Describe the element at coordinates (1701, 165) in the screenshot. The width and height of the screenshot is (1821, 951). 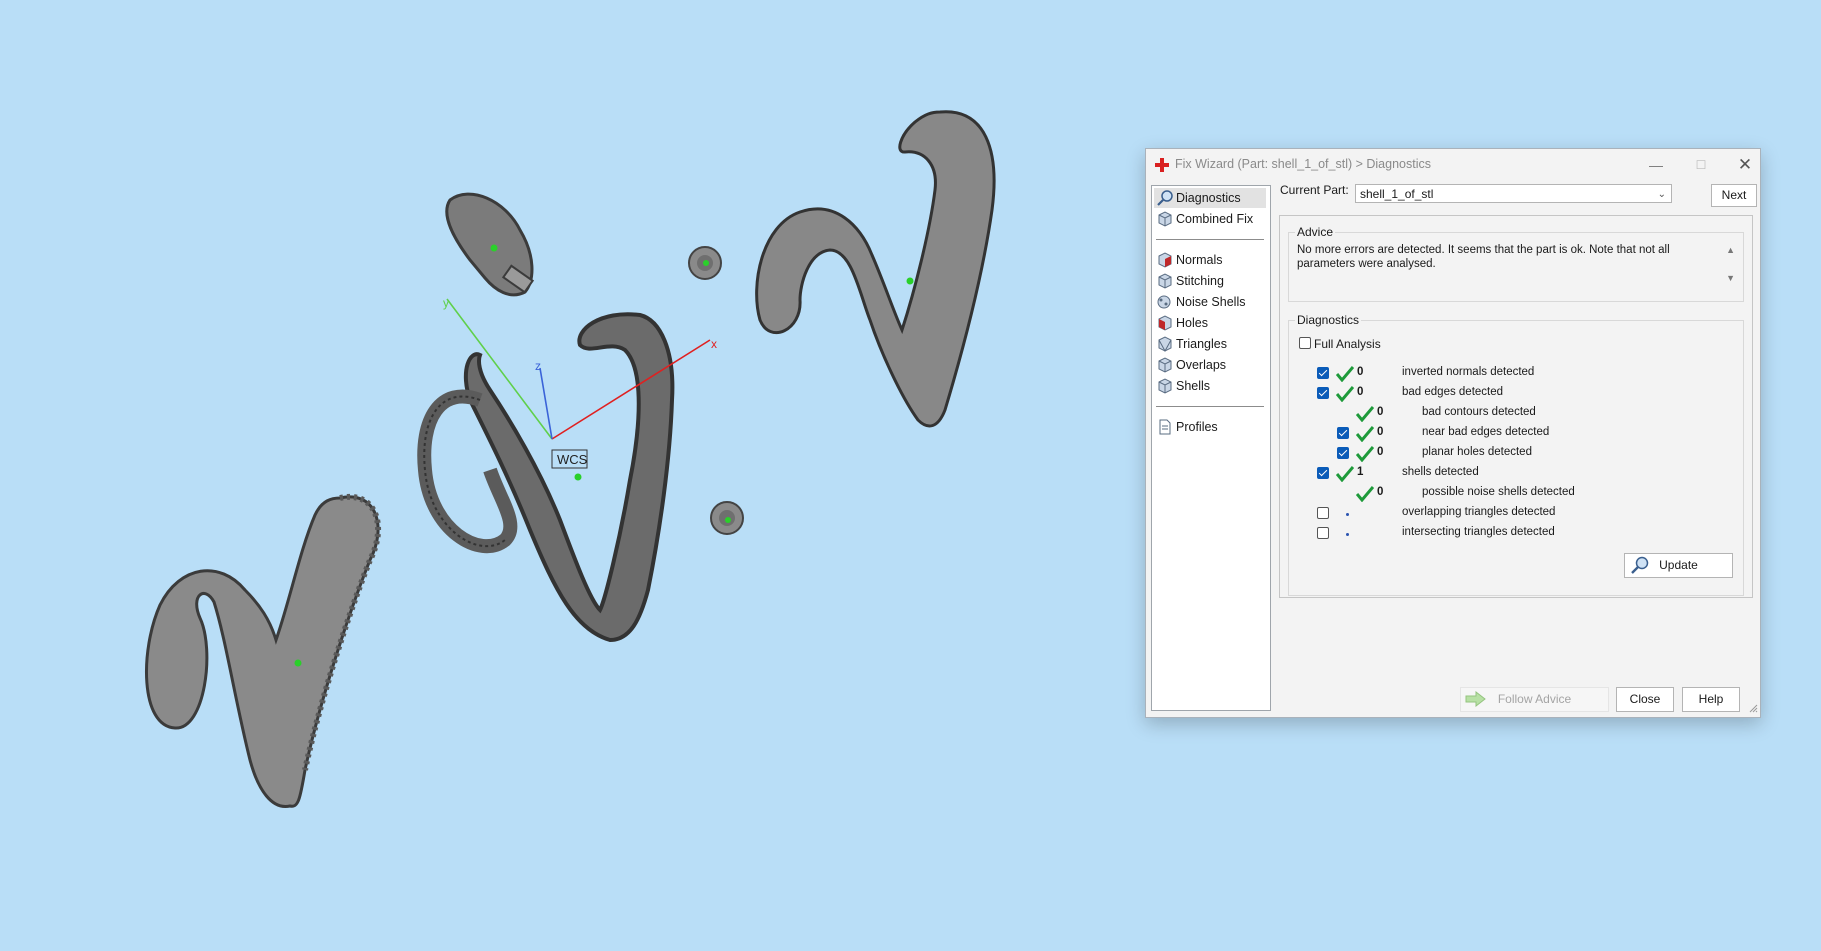
I see `maximize-button: ☐` at that location.